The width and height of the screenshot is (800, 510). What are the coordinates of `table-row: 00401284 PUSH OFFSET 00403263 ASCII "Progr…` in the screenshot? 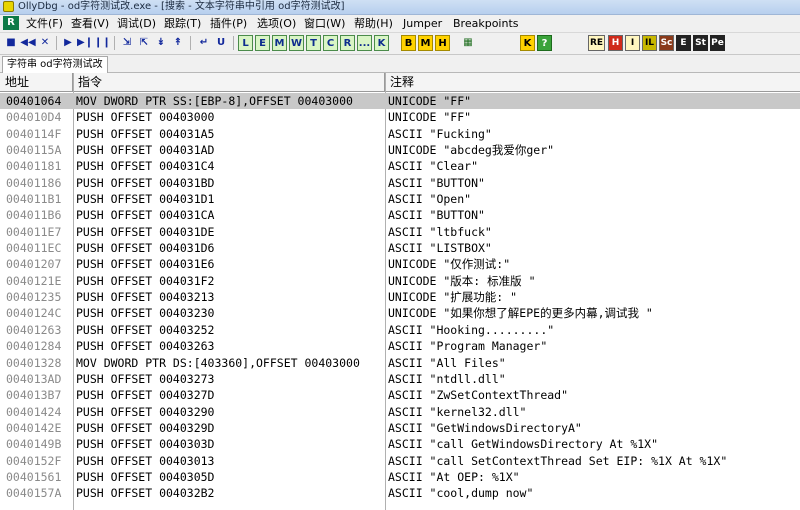 It's located at (400, 346).